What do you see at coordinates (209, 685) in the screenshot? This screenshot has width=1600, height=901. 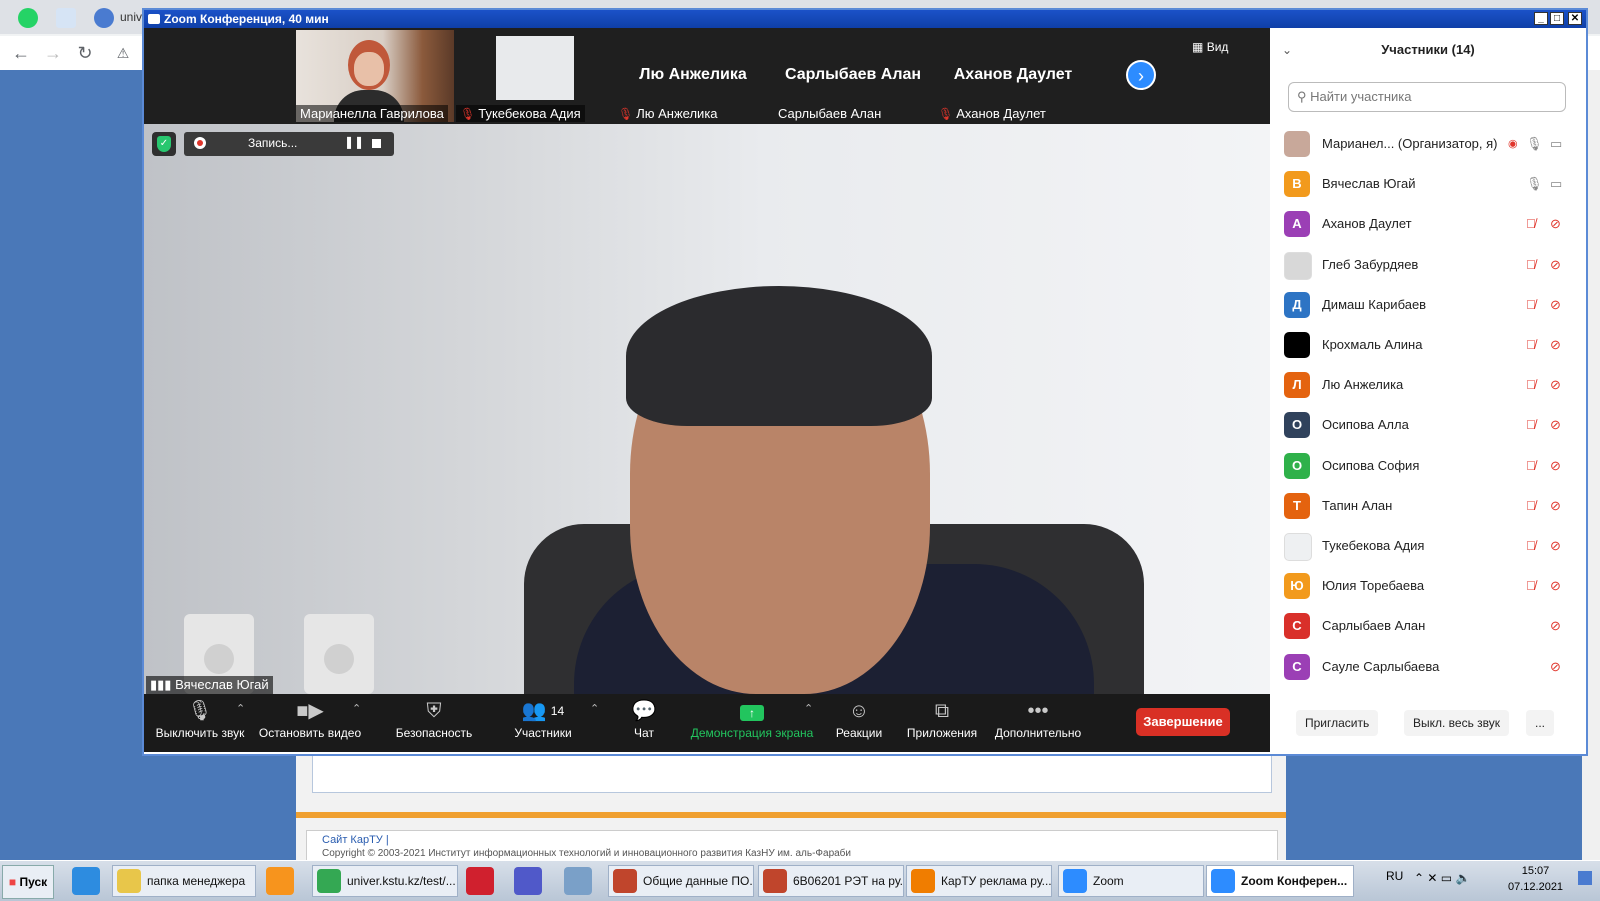 I see `active-speaker-label: ▮▮▮ Вячеслав Югай` at bounding box center [209, 685].